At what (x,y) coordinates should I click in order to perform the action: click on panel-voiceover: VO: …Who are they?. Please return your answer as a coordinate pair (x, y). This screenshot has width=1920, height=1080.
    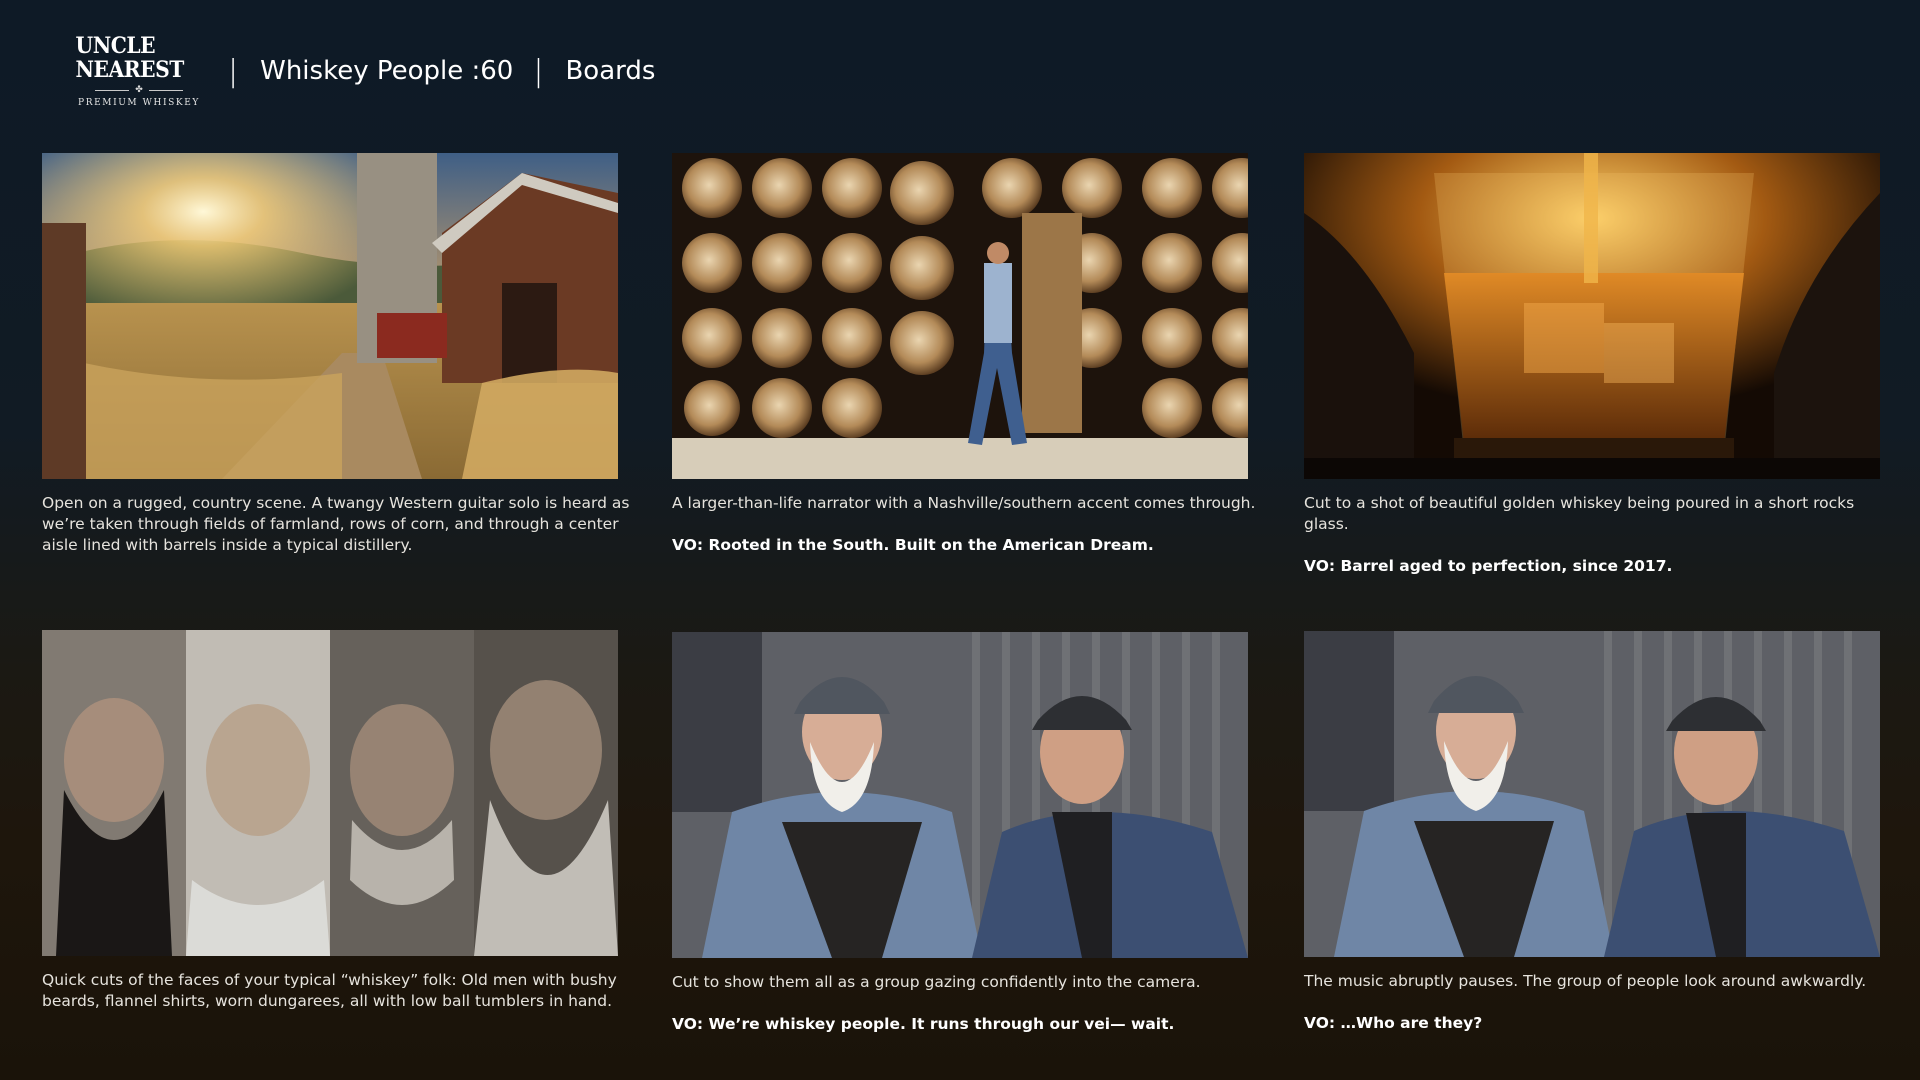
    Looking at the image, I should click on (1393, 1023).